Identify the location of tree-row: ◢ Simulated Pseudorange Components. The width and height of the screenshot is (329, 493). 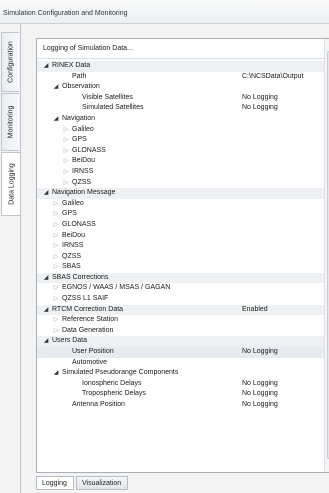
(180, 373).